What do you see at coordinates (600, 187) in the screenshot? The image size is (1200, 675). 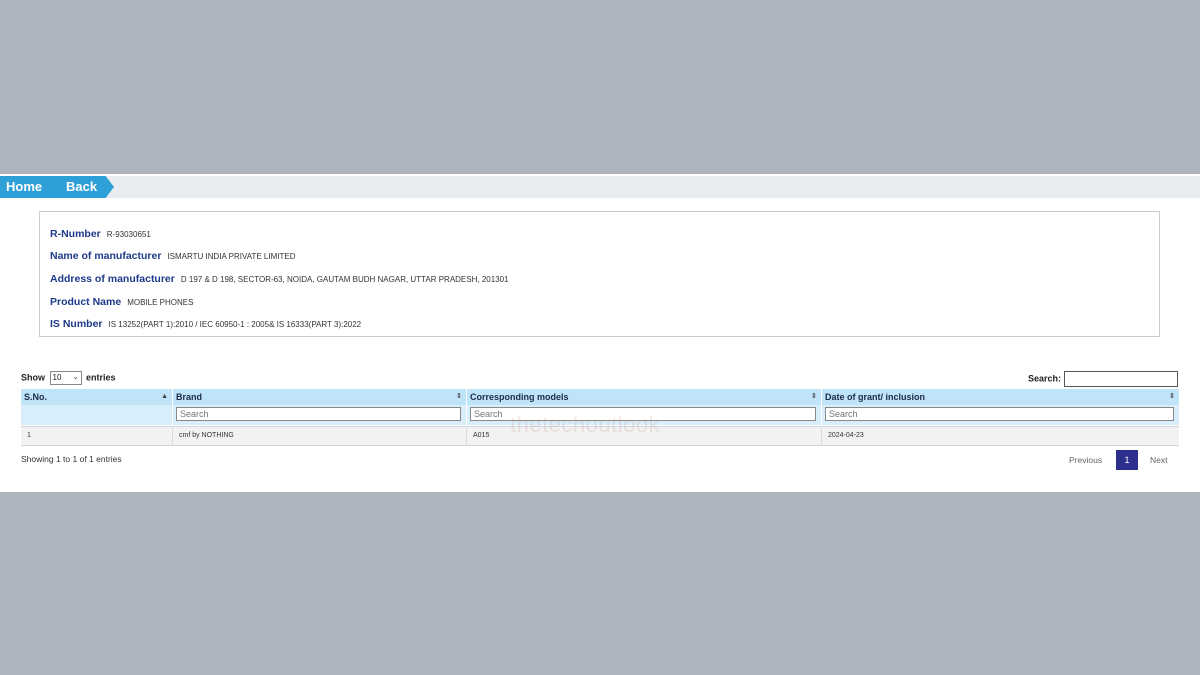 I see `breadcrumb: Home Back` at bounding box center [600, 187].